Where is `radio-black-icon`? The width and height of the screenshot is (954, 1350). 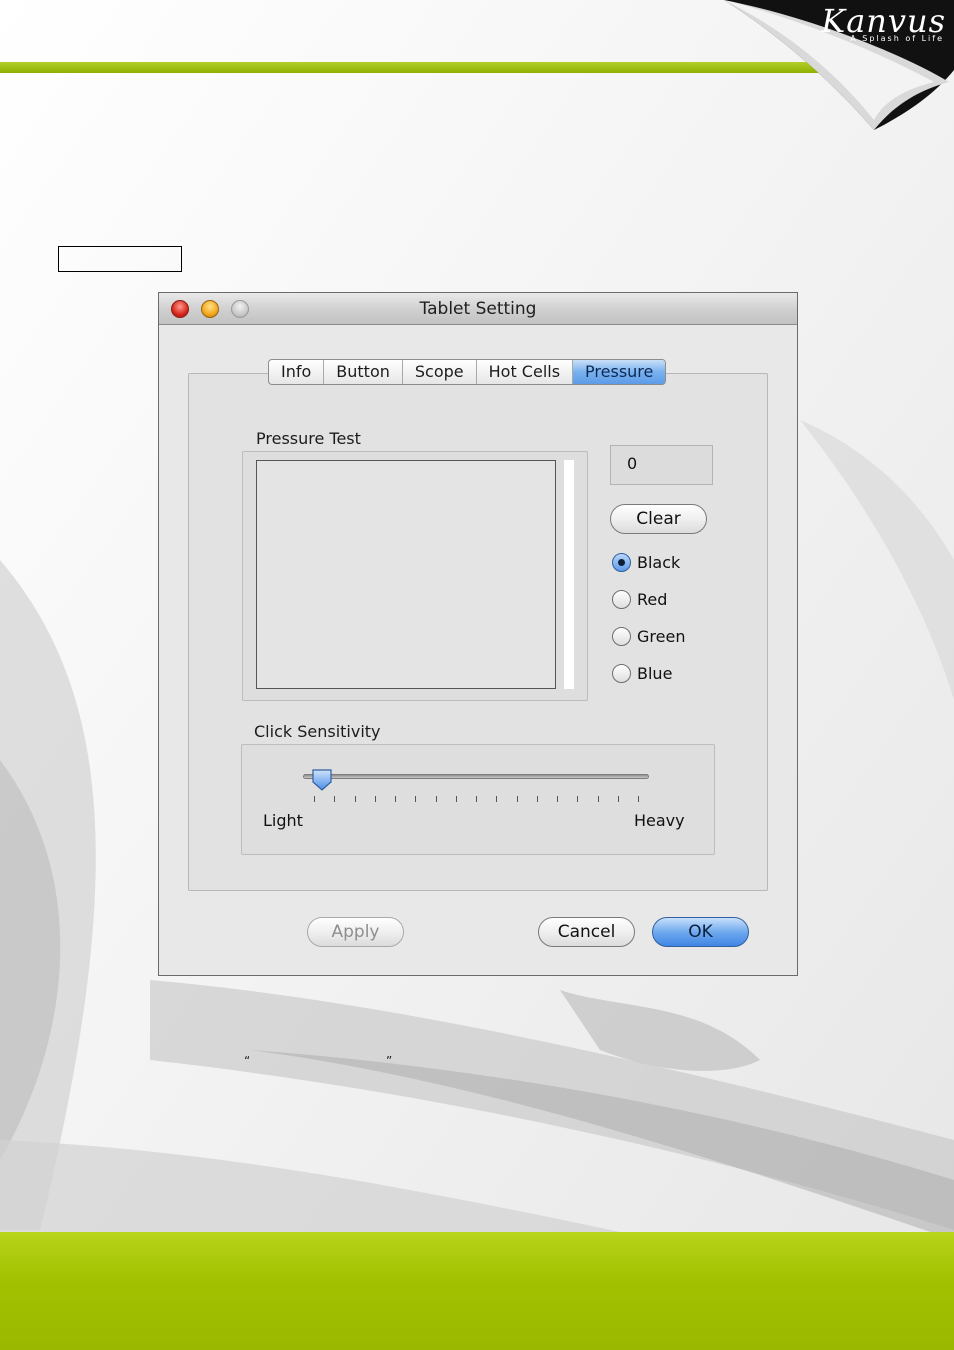 radio-black-icon is located at coordinates (621, 562).